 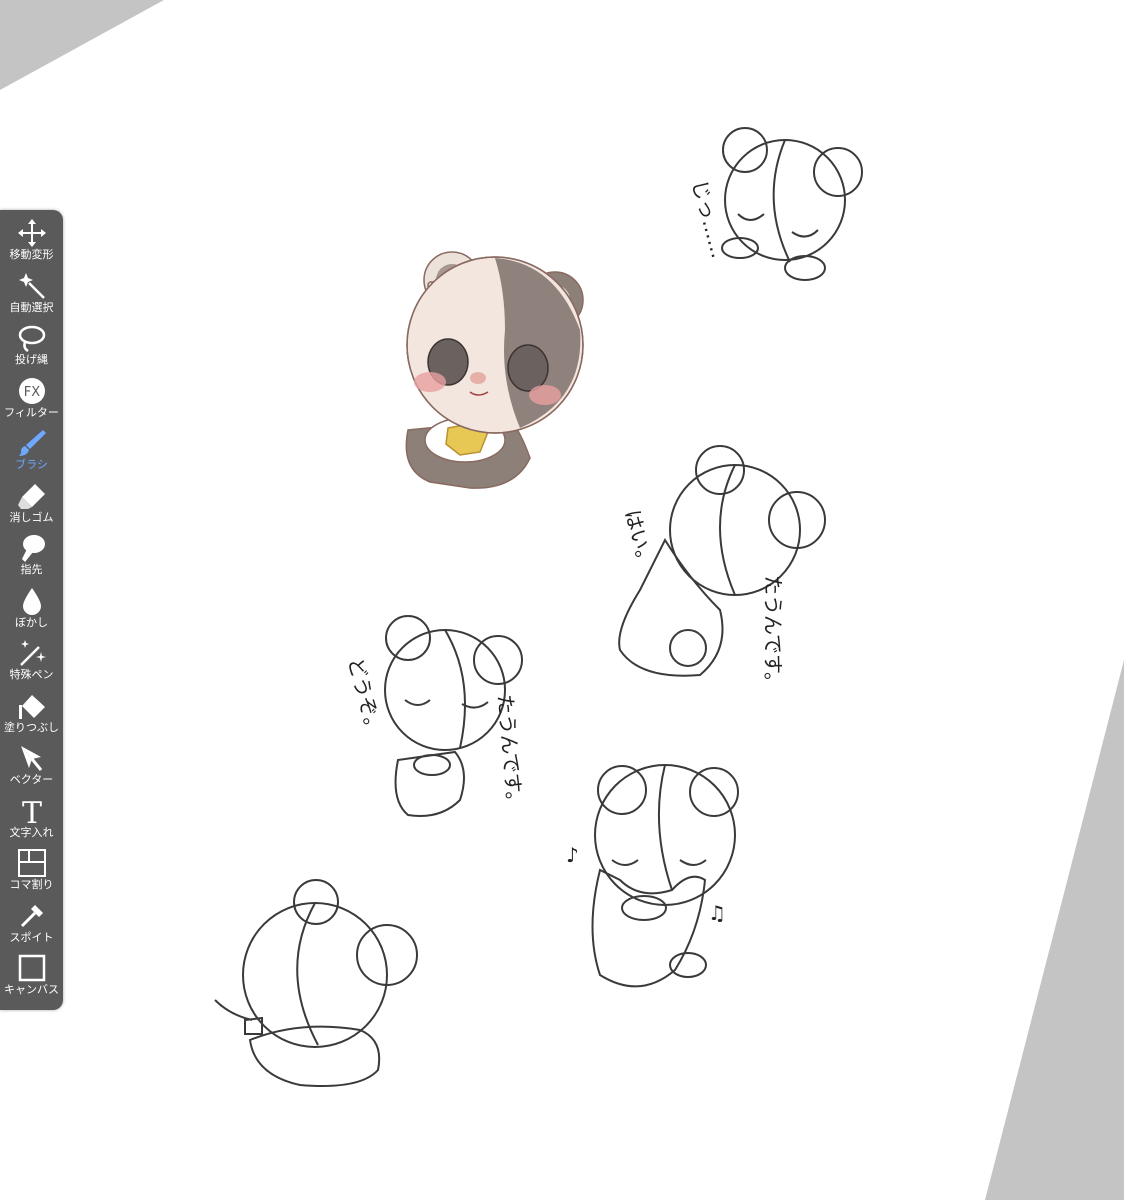 I want to click on tool-canvas: キャンバス, so click(x=31, y=975).